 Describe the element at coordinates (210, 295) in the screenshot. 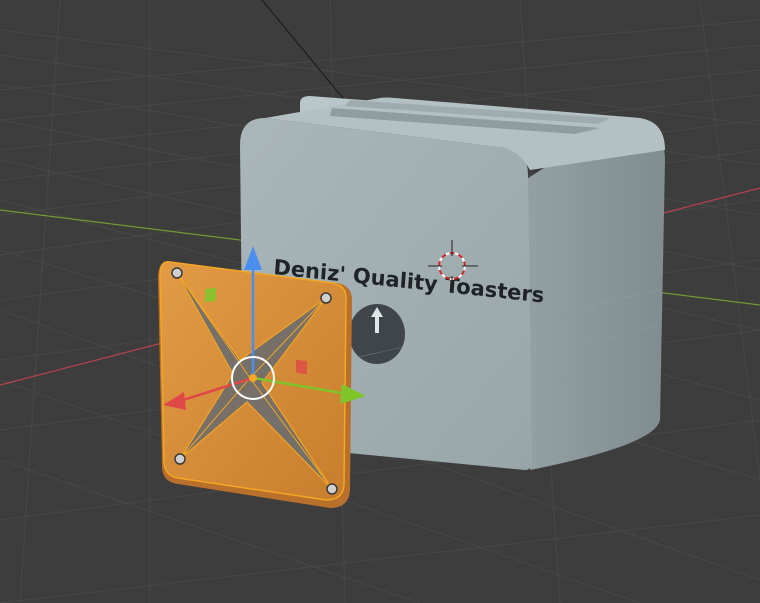

I see `yz-plane-handle` at that location.